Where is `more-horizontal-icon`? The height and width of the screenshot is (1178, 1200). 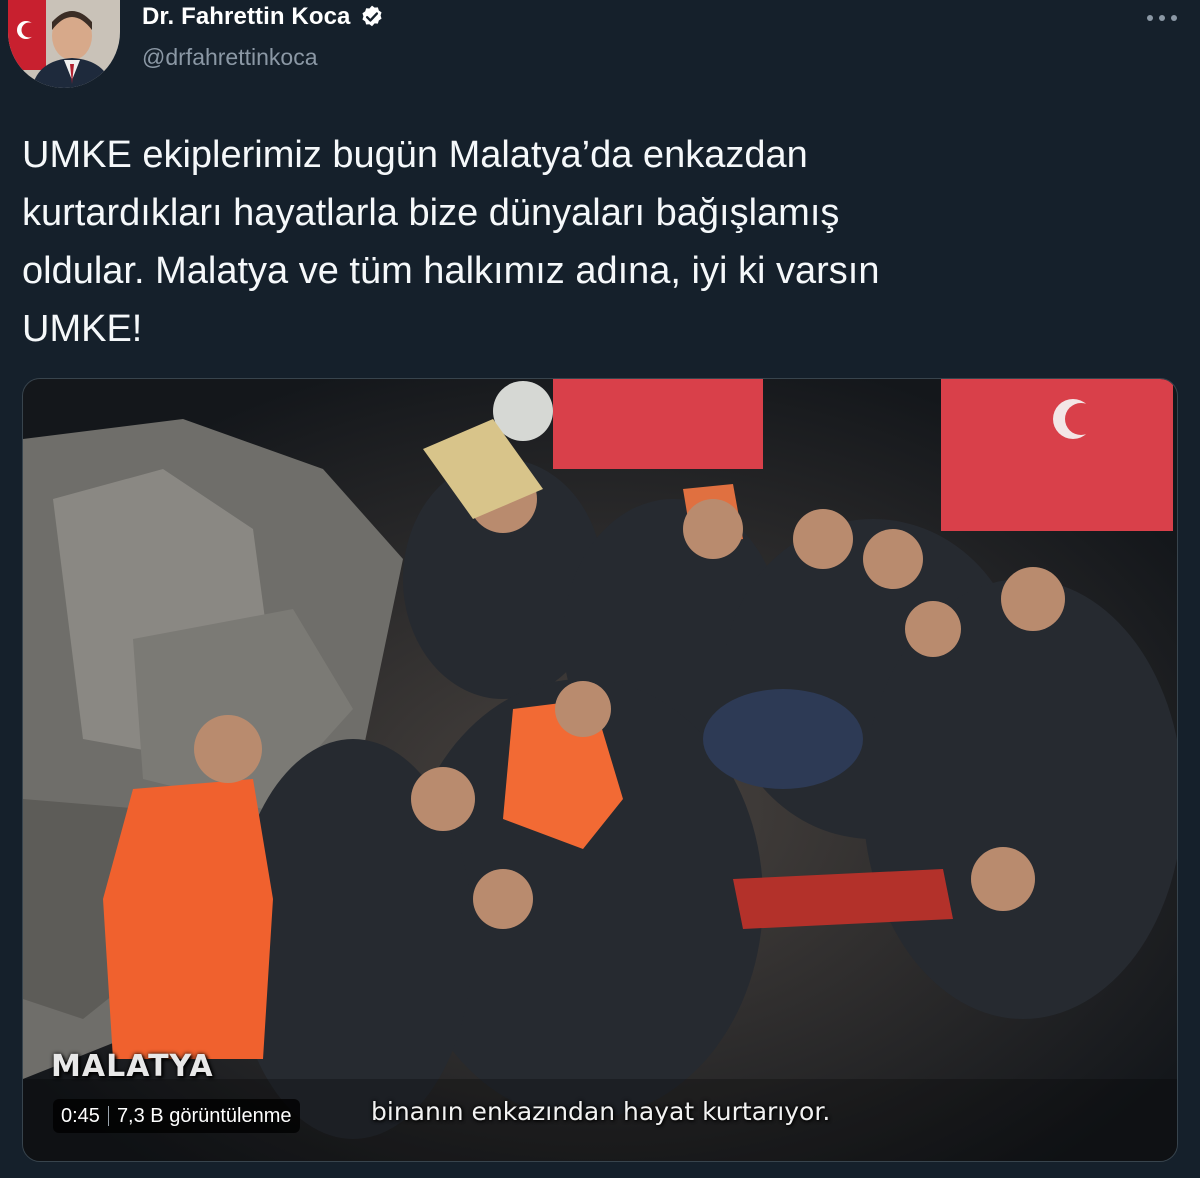
more-horizontal-icon is located at coordinates (1162, 18).